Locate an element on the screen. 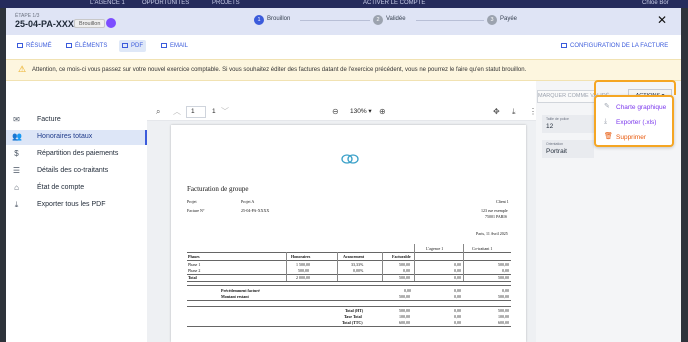 Image resolution: width=688 pixels, height=342 pixels. warning-icon: ⚠ is located at coordinates (22, 69).